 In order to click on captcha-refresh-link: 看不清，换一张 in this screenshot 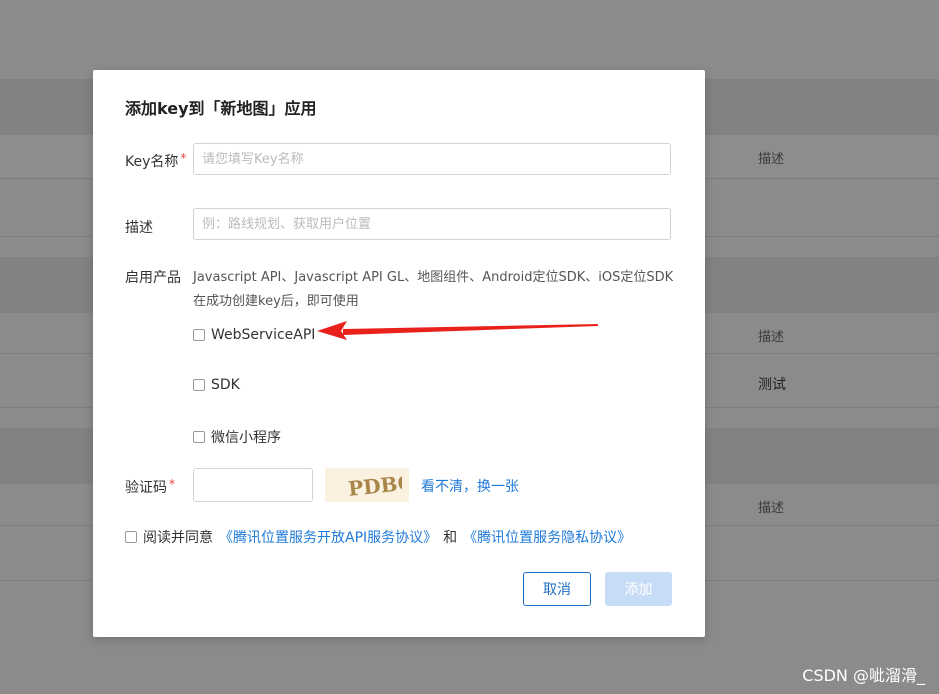, I will do `click(470, 486)`.